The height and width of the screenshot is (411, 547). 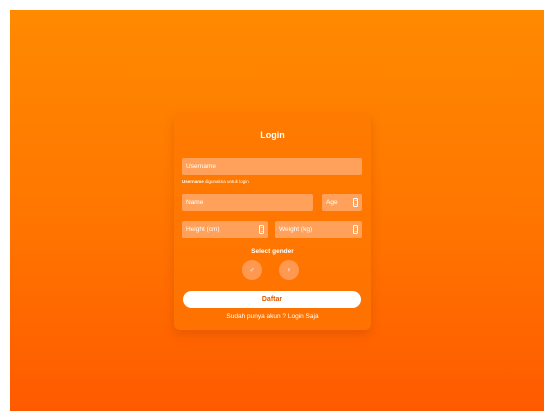 I want to click on height-placeholder: Height (cm), so click(x=203, y=229).